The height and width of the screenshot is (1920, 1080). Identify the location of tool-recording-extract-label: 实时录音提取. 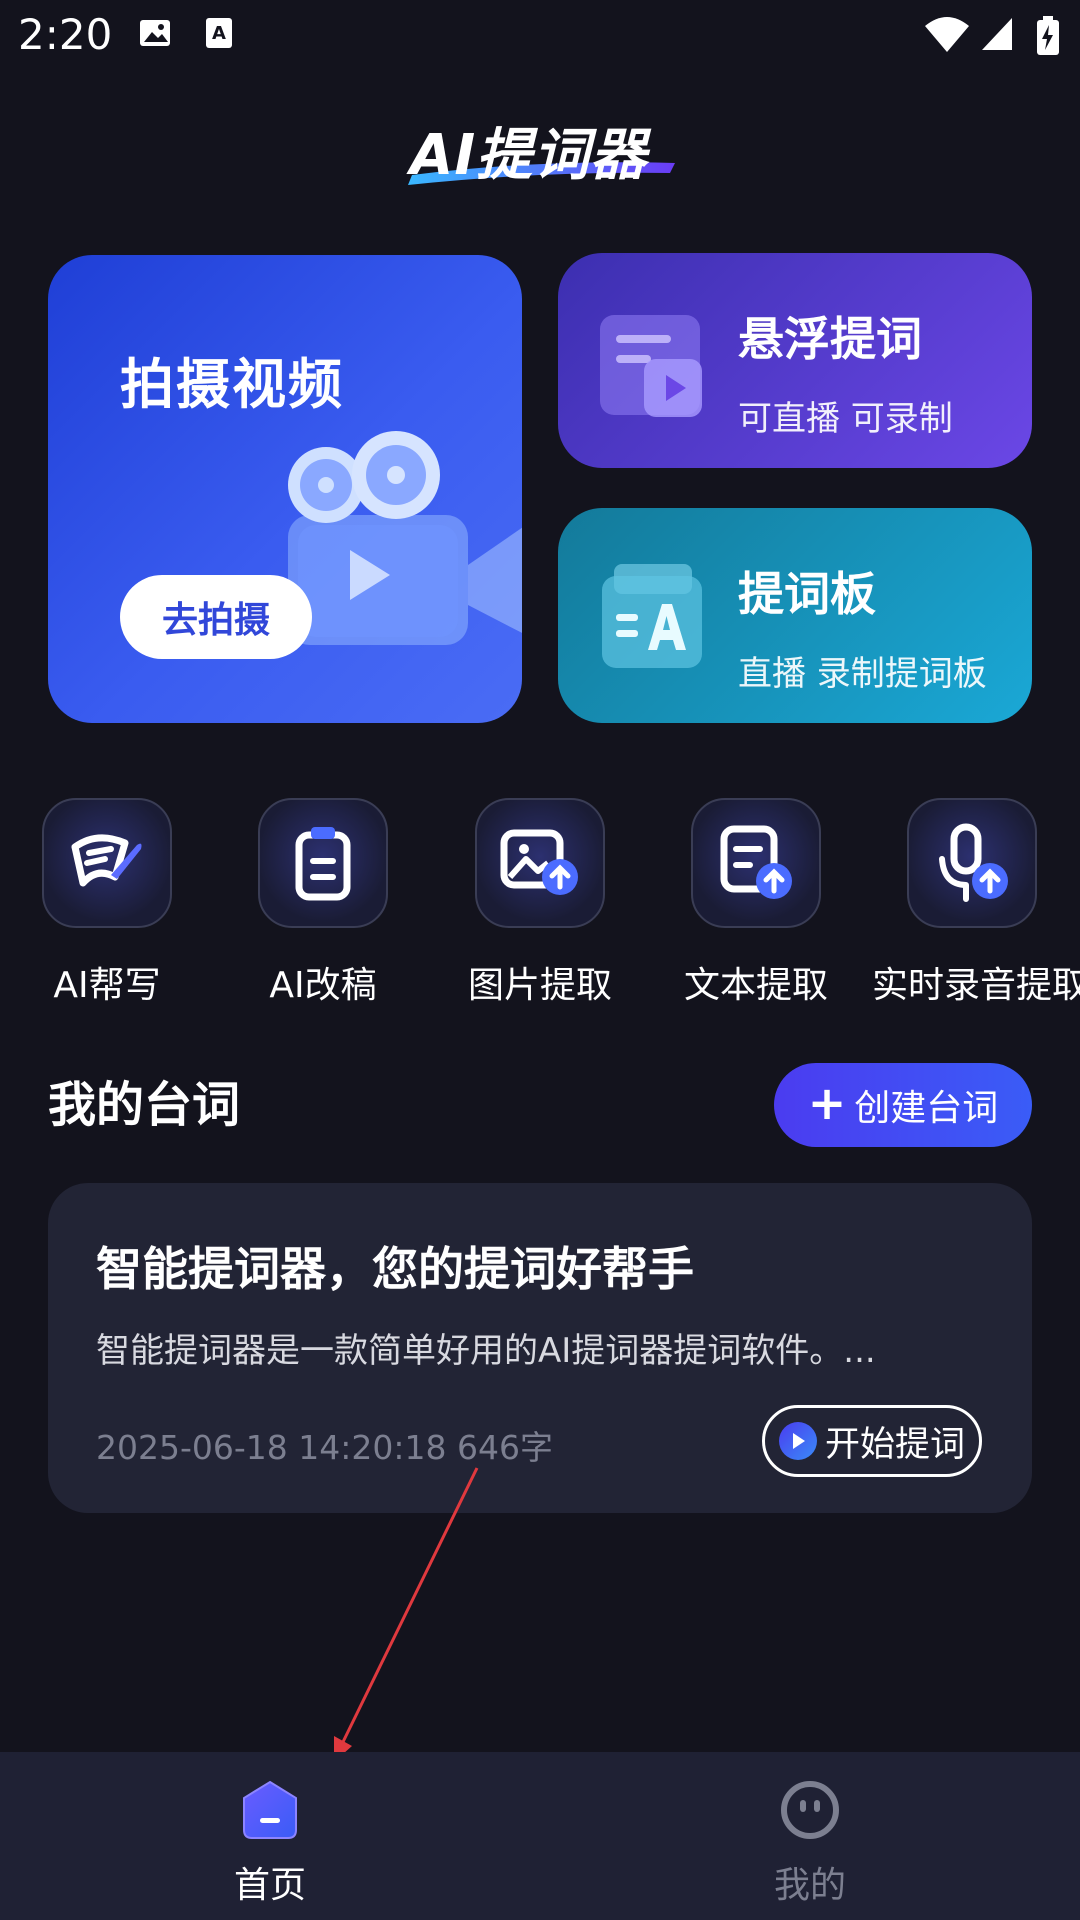
(976, 985).